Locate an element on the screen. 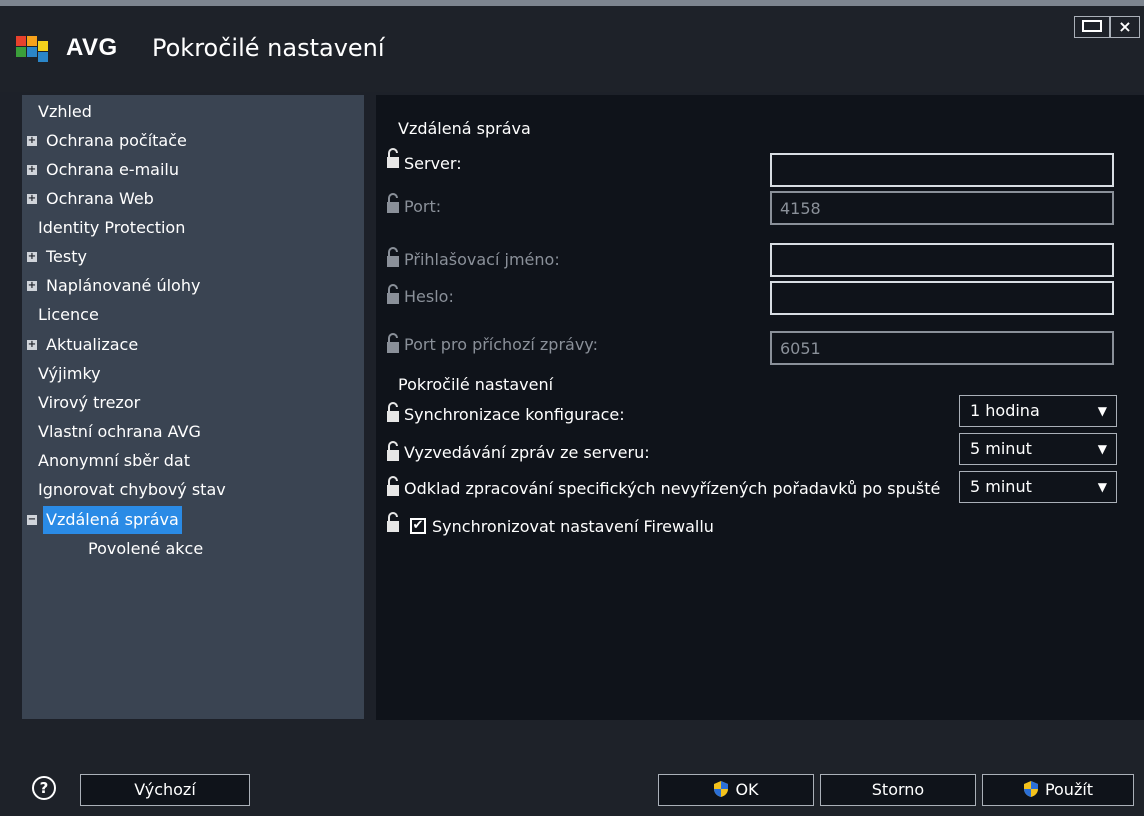  firewall-sync-checkbox: ✔ is located at coordinates (418, 526).